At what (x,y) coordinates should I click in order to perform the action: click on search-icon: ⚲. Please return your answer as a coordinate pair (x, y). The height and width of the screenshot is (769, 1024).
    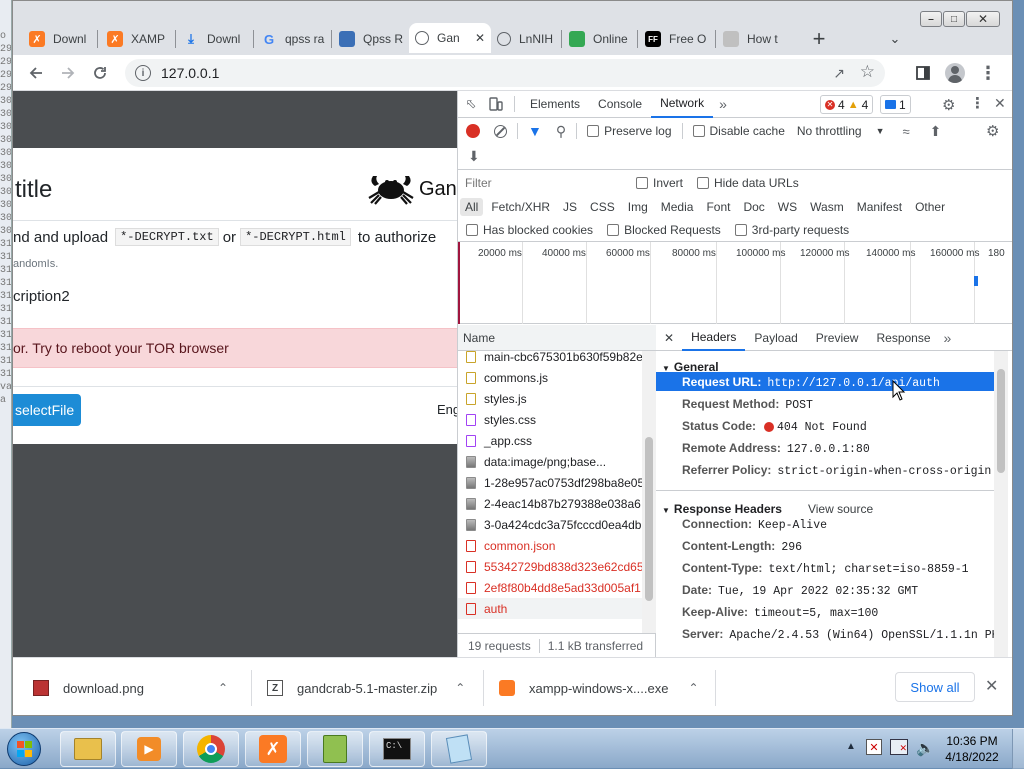
    Looking at the image, I should click on (561, 131).